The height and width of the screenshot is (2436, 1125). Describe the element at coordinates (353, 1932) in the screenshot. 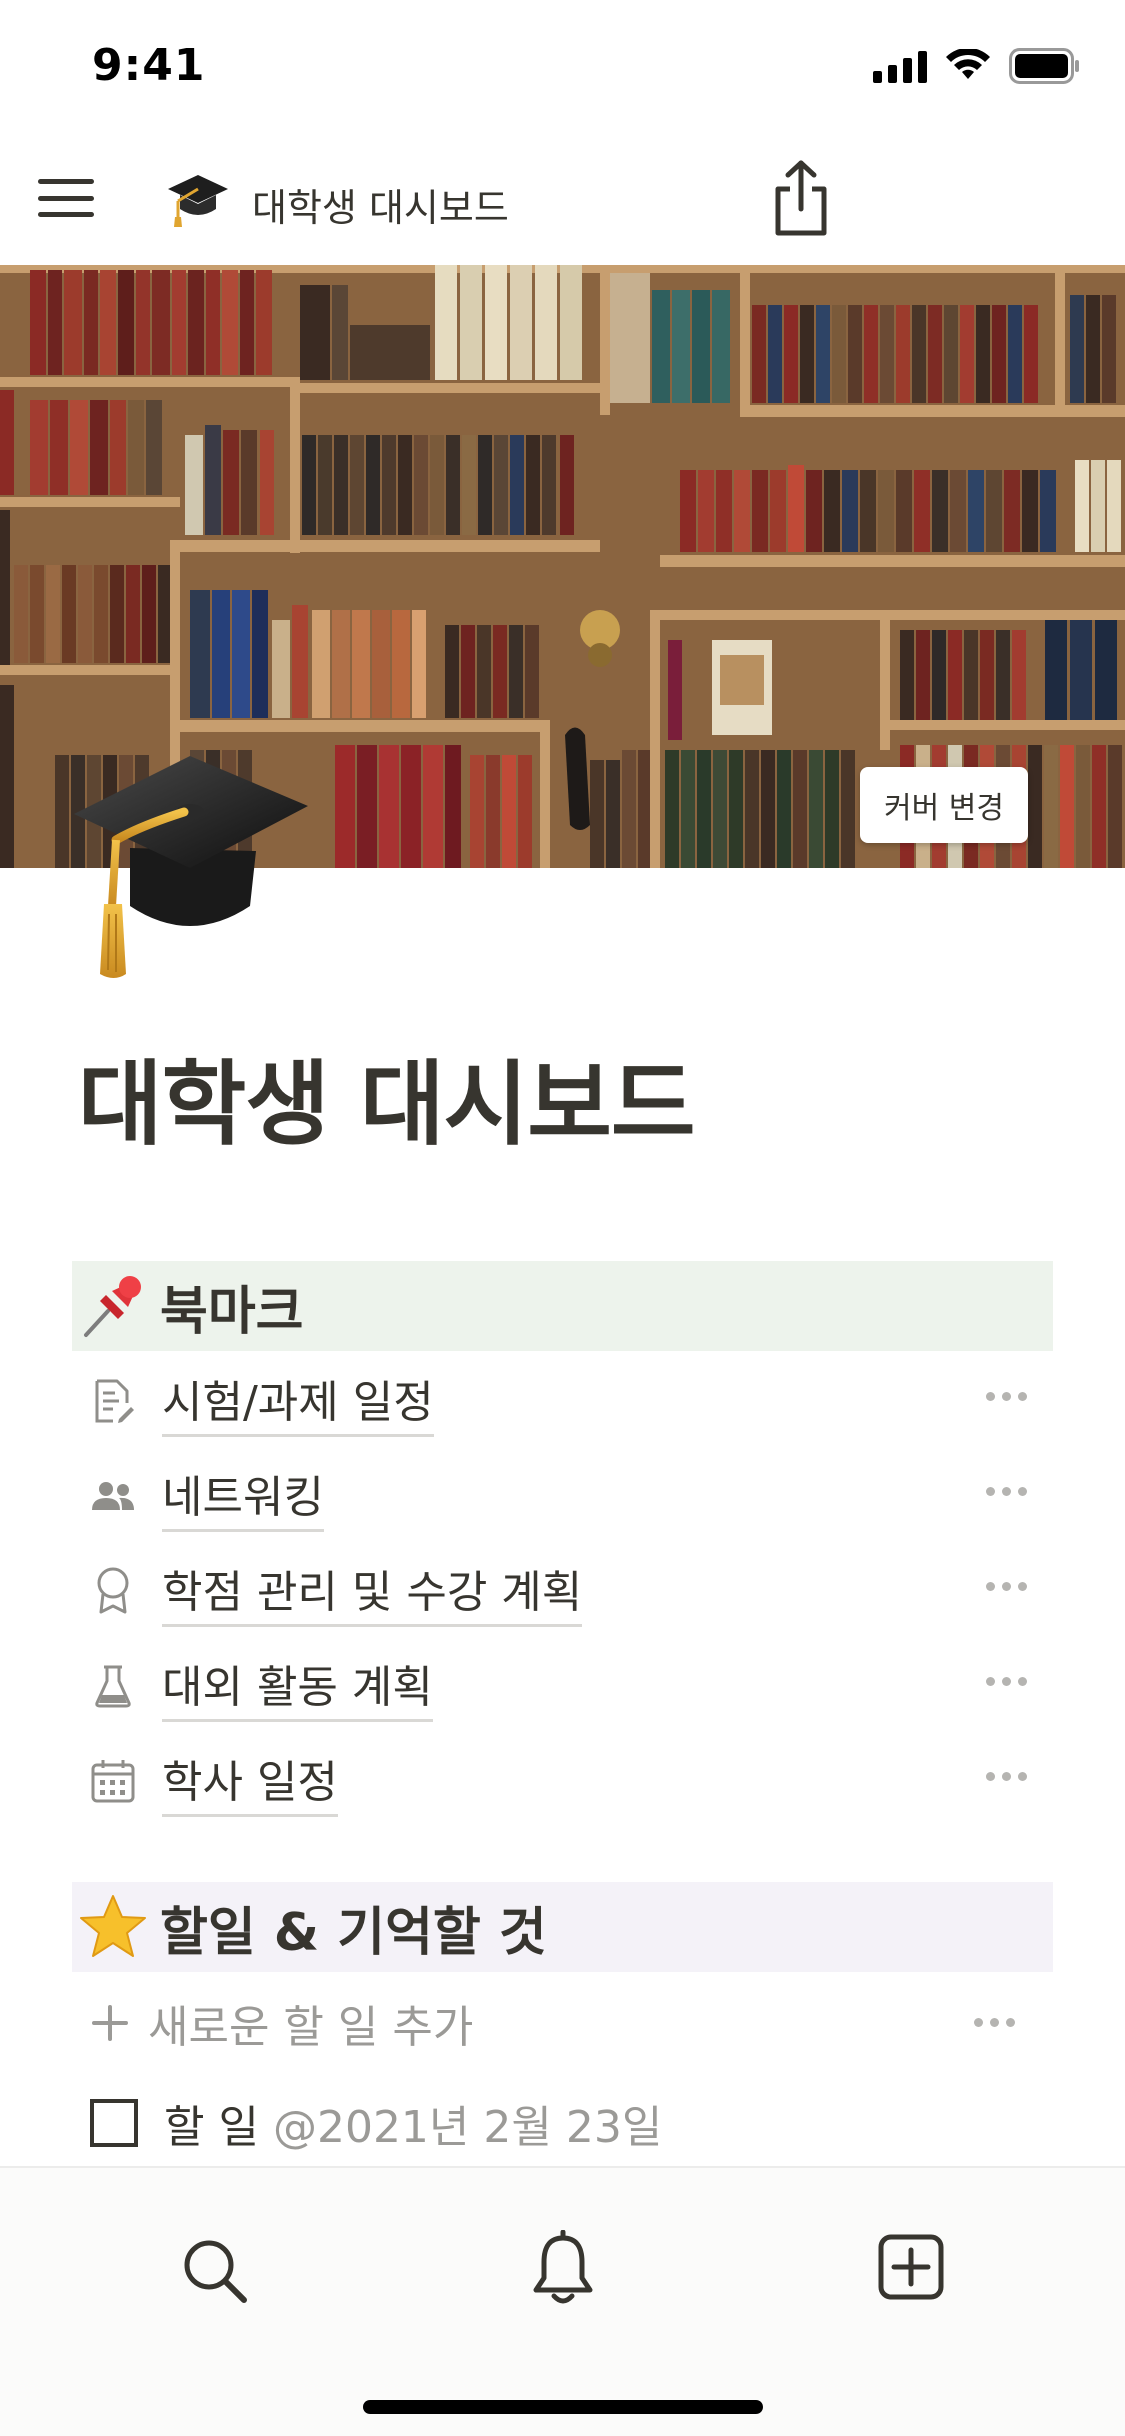

I see `todos-header-label: 할일 & 기억할 것` at that location.